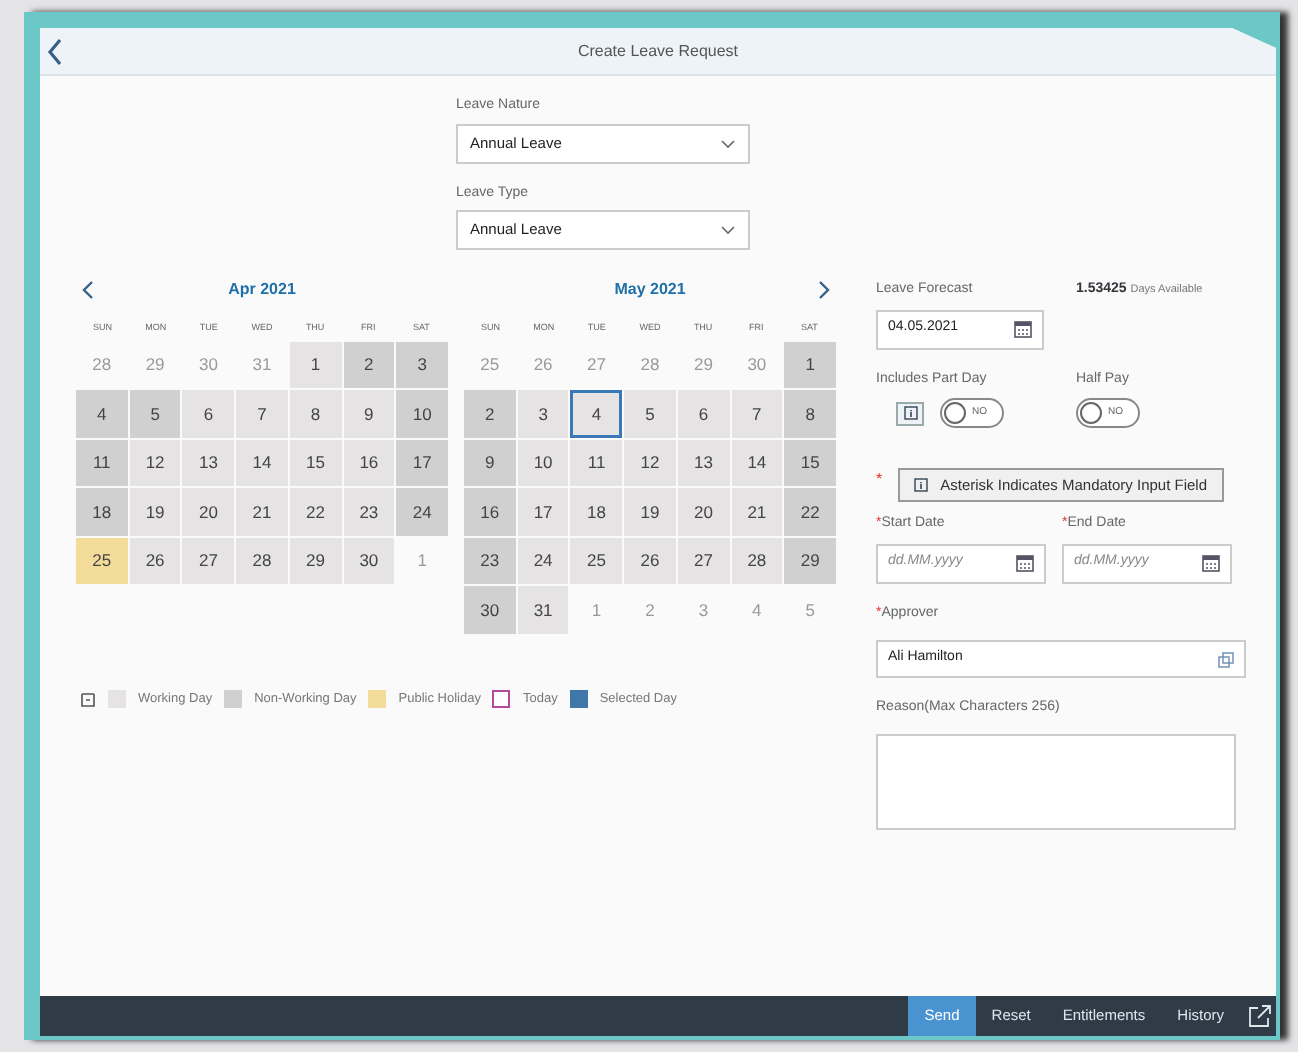 The image size is (1298, 1052). Describe the element at coordinates (56, 51) in the screenshot. I see `back-icon` at that location.